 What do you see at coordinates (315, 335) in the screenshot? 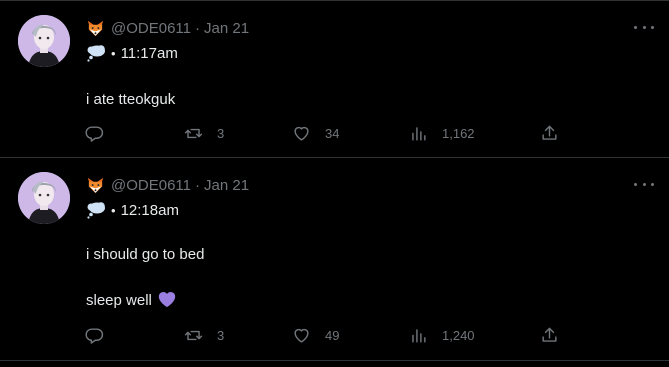
I see `like-button: 49` at bounding box center [315, 335].